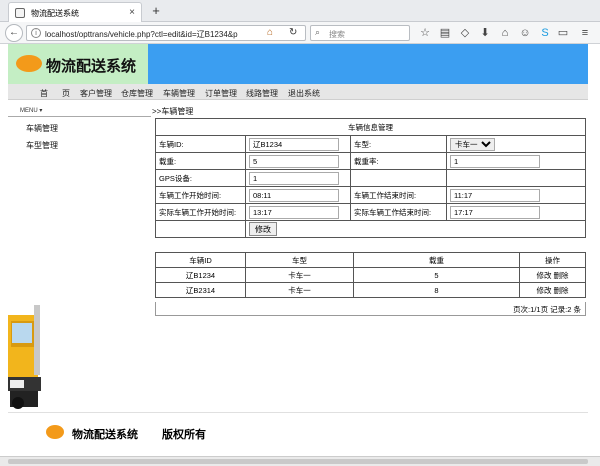  I want to click on menu-logout: 退出系统, so click(304, 93).